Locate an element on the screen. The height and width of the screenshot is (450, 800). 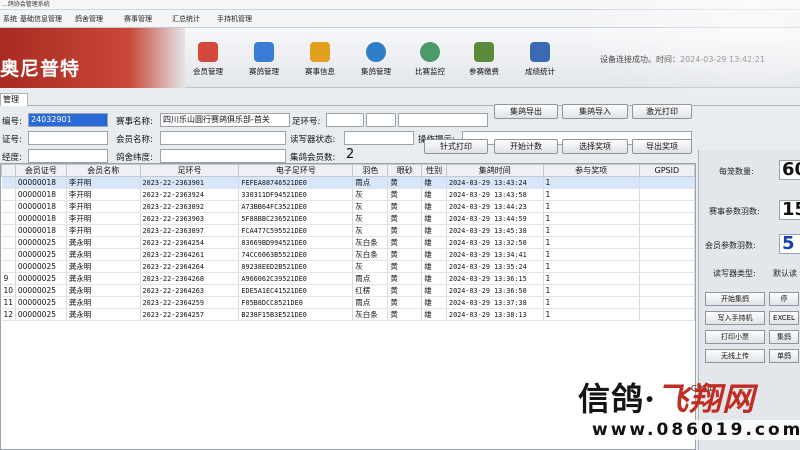
reader-status-field is located at coordinates (379, 138).